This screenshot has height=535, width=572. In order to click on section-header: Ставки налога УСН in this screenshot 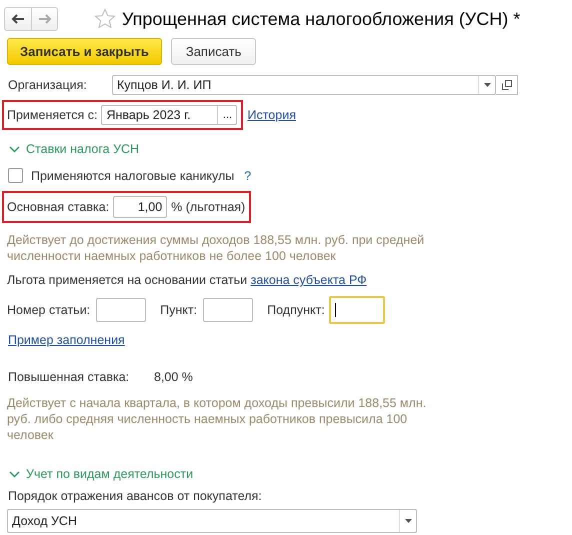, I will do `click(290, 149)`.